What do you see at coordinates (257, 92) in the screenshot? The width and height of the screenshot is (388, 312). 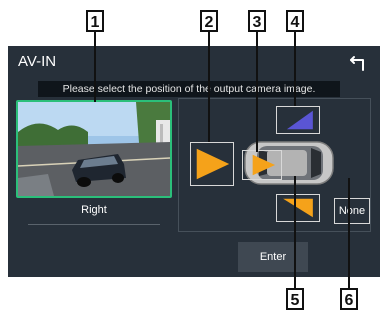 I see `callout-3-line` at bounding box center [257, 92].